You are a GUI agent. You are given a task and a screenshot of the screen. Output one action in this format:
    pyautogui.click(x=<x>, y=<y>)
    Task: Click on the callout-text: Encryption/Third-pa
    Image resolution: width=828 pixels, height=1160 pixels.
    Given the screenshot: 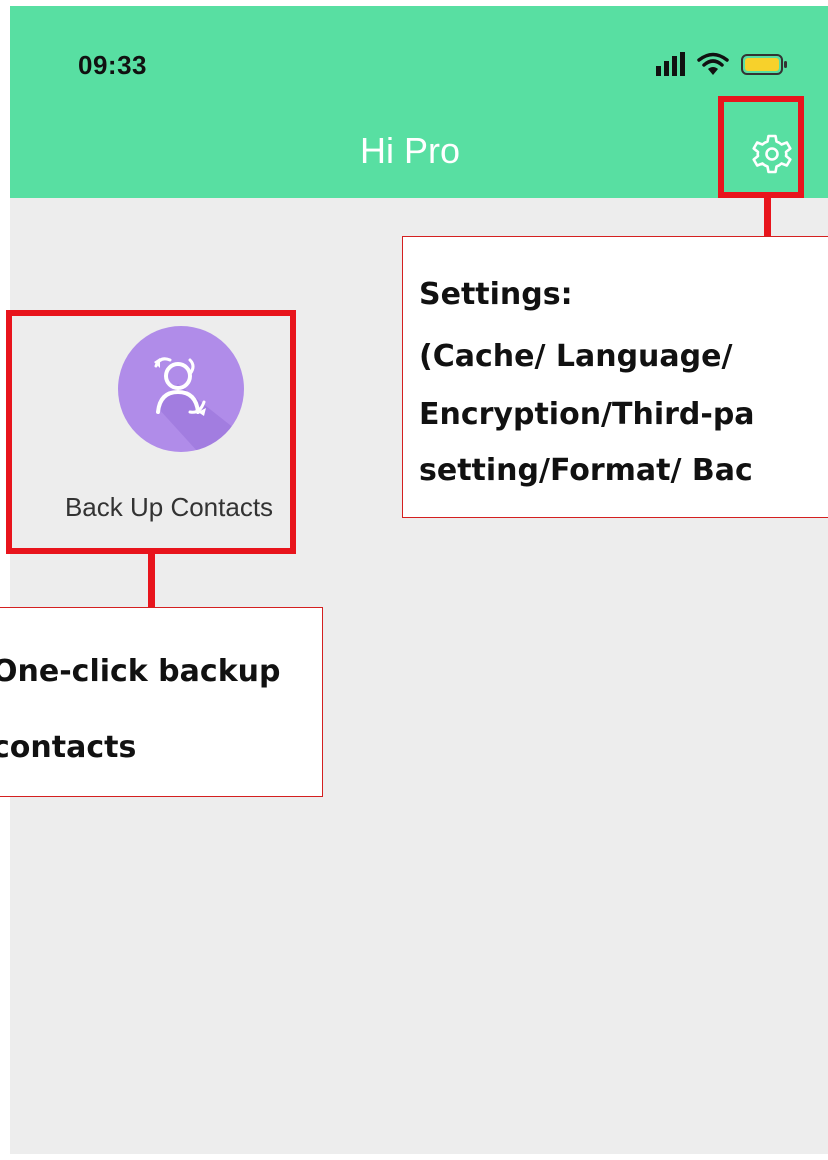 What is the action you would take?
    pyautogui.click(x=587, y=414)
    